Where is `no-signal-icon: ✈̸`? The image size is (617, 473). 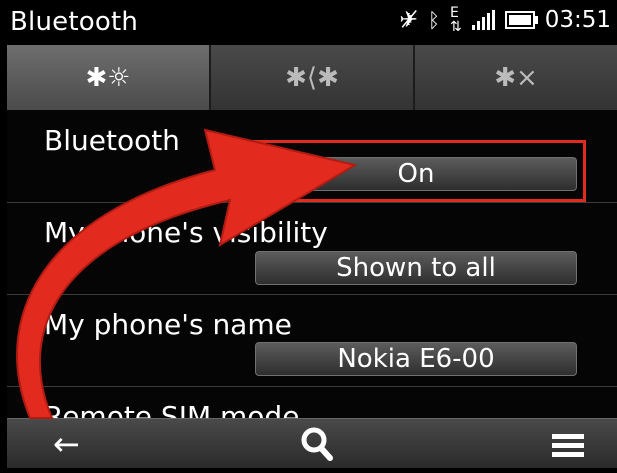
no-signal-icon: ✈̸ is located at coordinates (408, 20).